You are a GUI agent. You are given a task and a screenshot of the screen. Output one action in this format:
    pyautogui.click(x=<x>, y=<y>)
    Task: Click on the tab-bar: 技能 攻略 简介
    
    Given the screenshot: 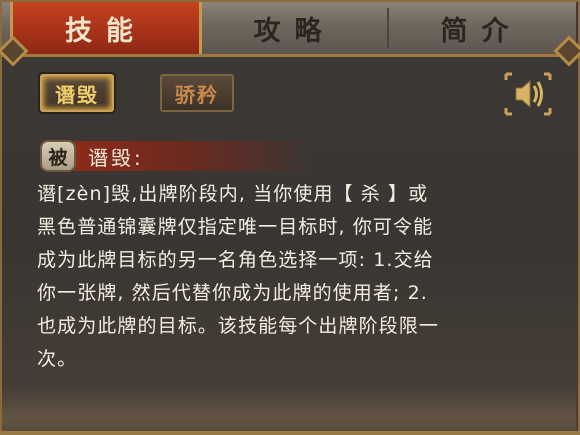 What is the action you would take?
    pyautogui.click(x=289, y=29)
    